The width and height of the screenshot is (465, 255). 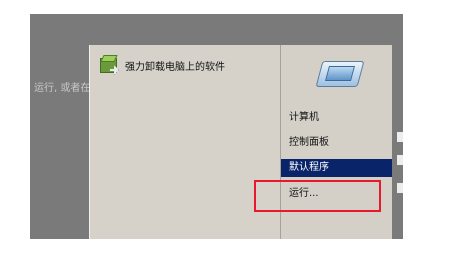 I want to click on pinned-program-label: 强力卸载电脑上的软件, so click(x=175, y=67).